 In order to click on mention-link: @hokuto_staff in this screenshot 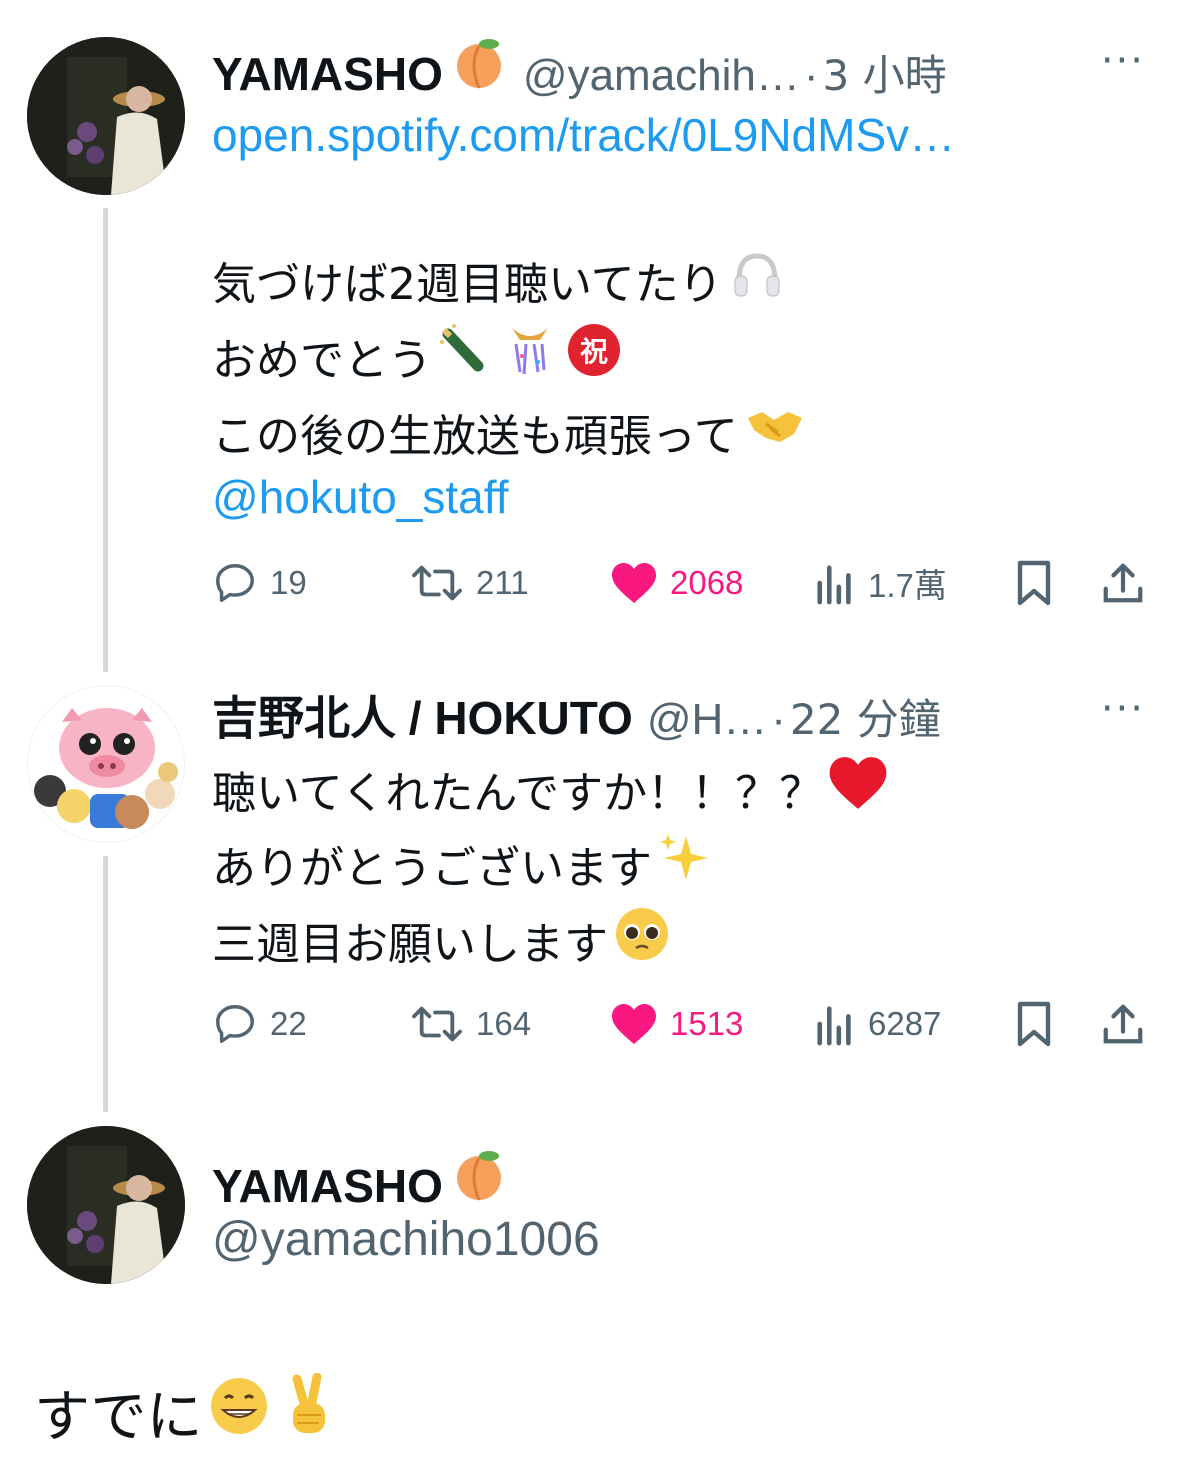, I will do `click(360, 497)`.